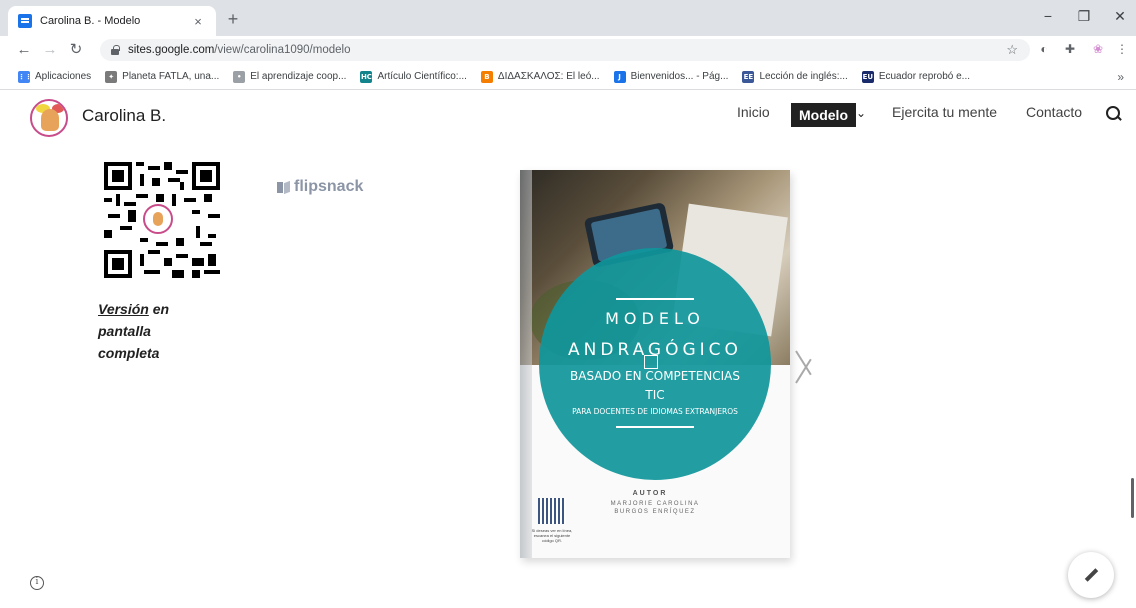 The image size is (1136, 608). Describe the element at coordinates (198, 21) in the screenshot. I see `tab-close-icon: ×` at that location.